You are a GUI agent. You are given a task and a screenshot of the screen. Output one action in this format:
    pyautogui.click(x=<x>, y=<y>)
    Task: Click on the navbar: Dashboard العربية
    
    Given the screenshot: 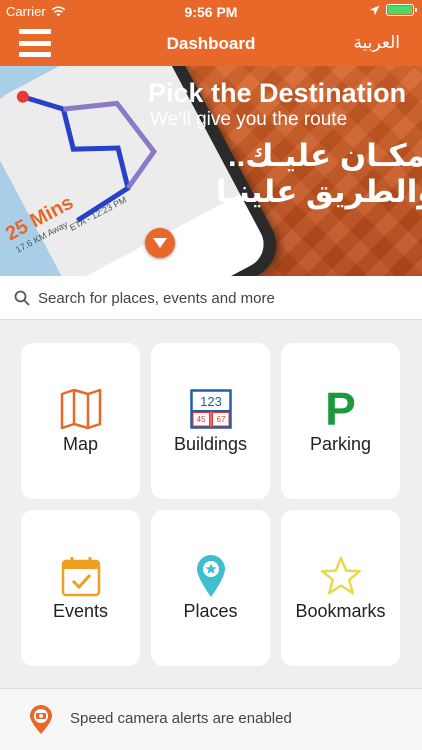 What is the action you would take?
    pyautogui.click(x=211, y=44)
    